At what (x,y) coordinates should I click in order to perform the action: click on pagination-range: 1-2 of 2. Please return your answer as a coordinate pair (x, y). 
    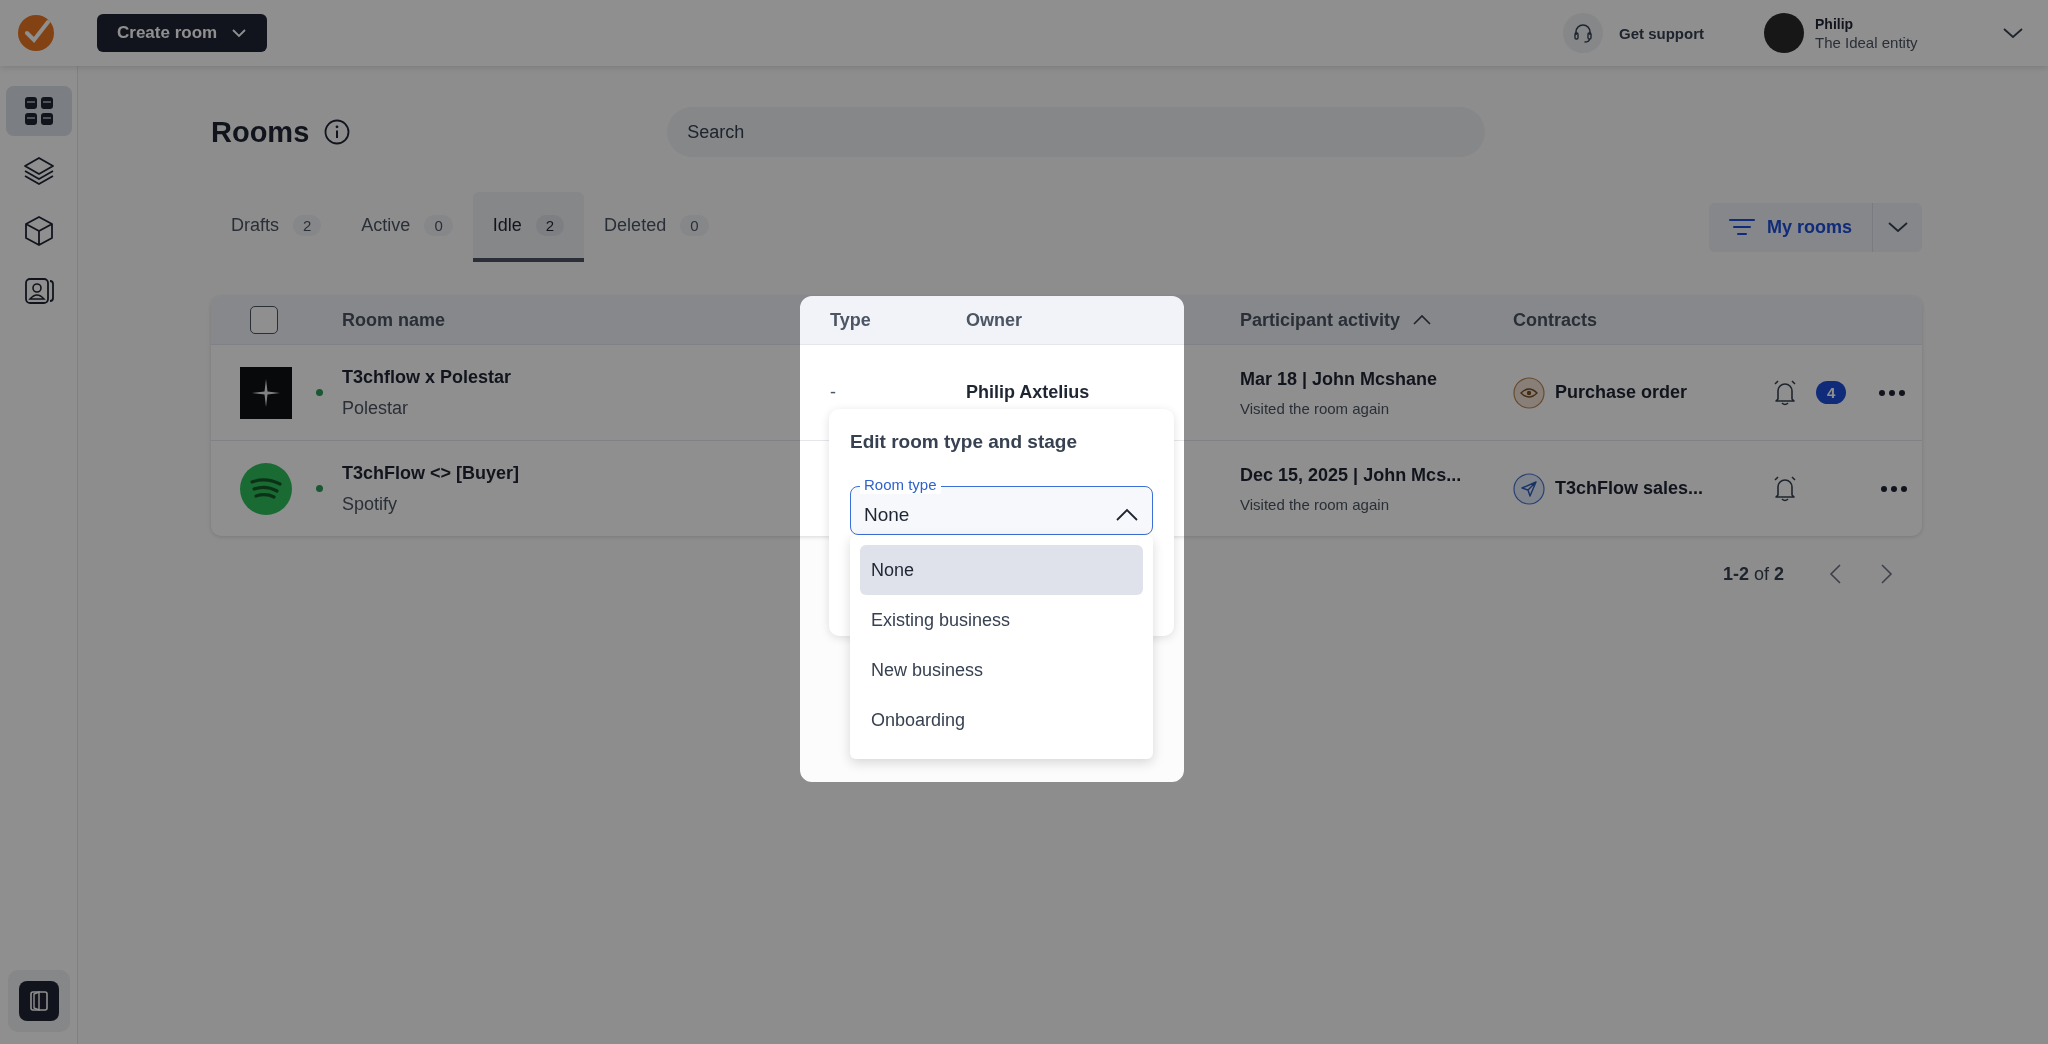
    Looking at the image, I should click on (1753, 574).